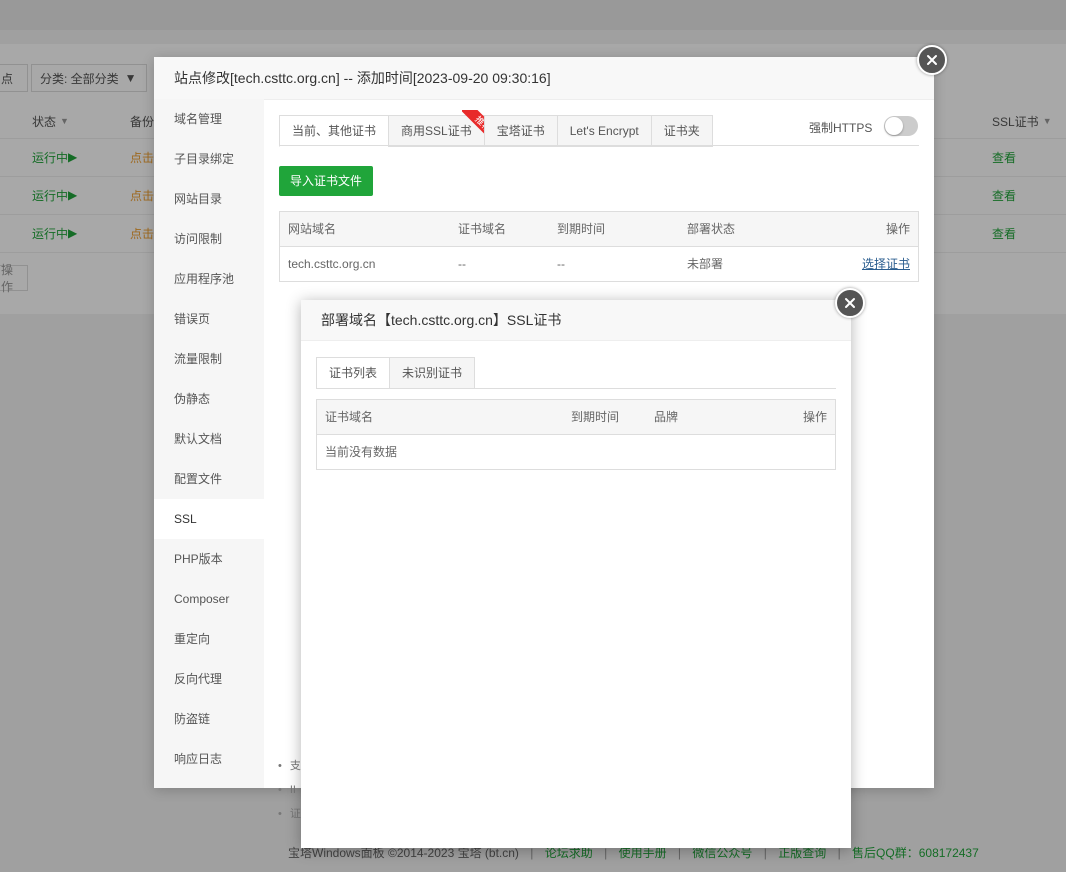 The height and width of the screenshot is (872, 1066). I want to click on cert-list-table: 证书域名 到期时间 品牌 操作 当前没有数据, so click(576, 434).